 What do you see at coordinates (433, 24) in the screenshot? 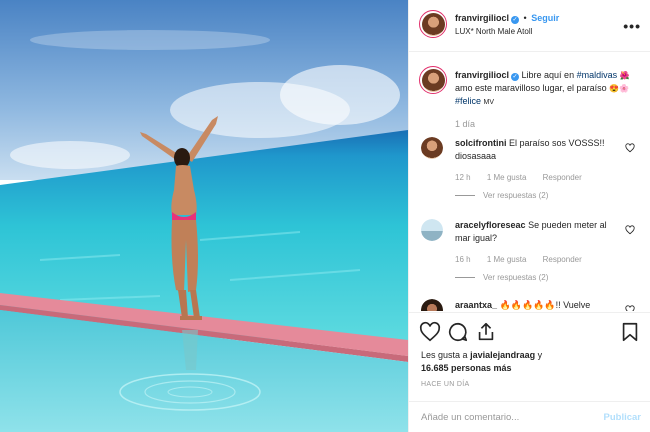
I see `author-avatar` at bounding box center [433, 24].